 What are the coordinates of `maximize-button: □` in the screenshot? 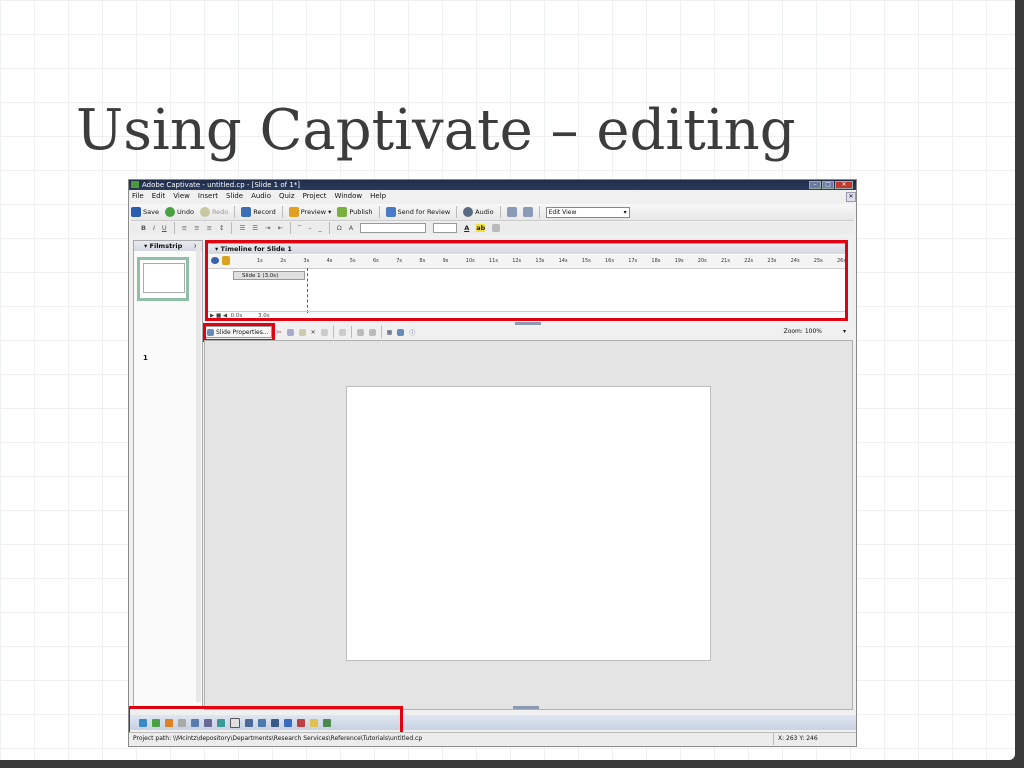 It's located at (828, 185).